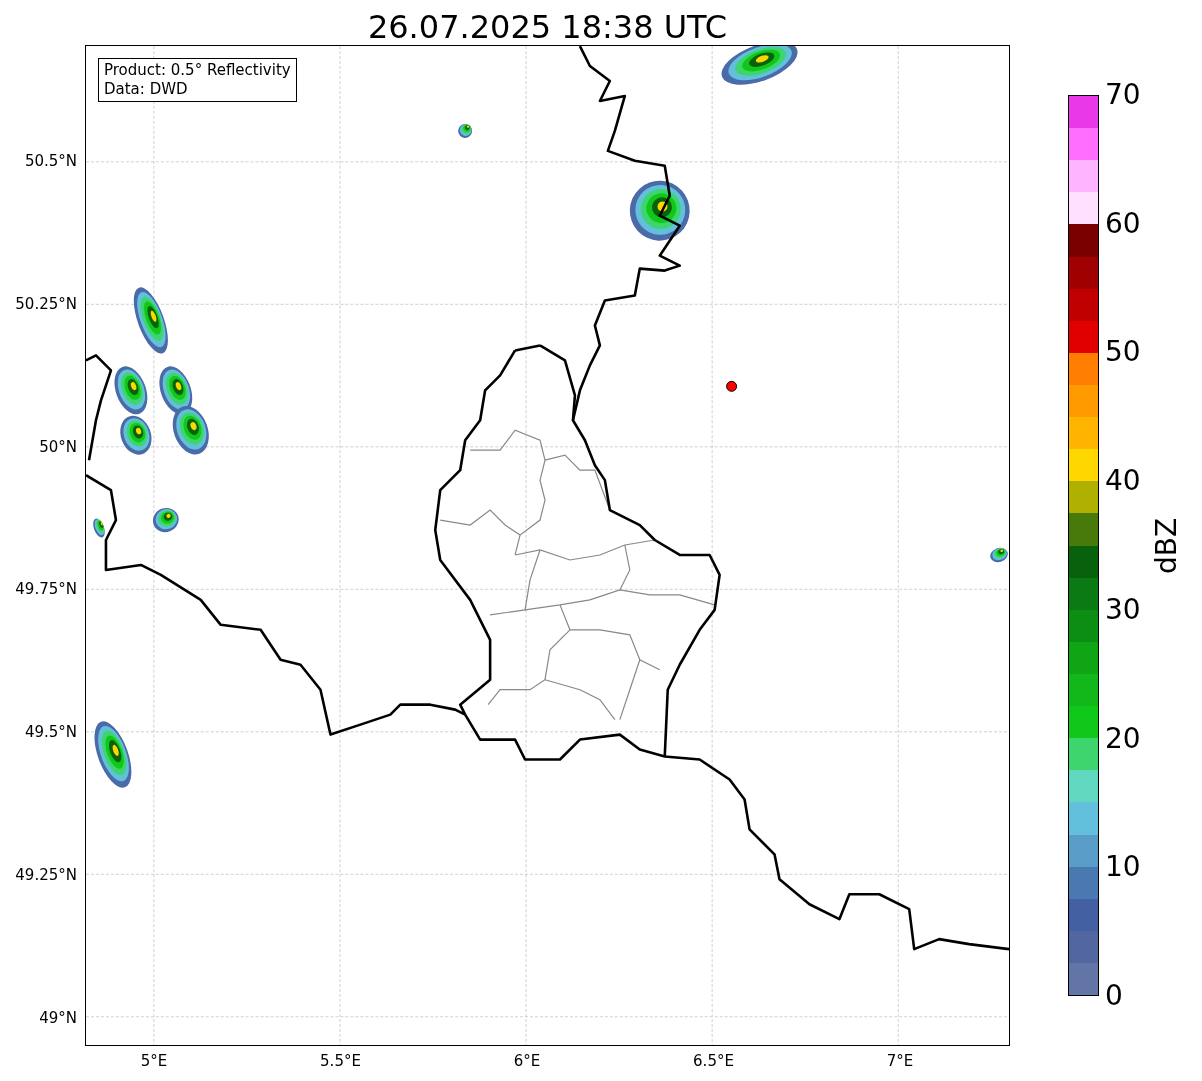 This screenshot has width=1202, height=1081. Describe the element at coordinates (46, 304) in the screenshot. I see `latitude-label: 50.25°N` at that location.